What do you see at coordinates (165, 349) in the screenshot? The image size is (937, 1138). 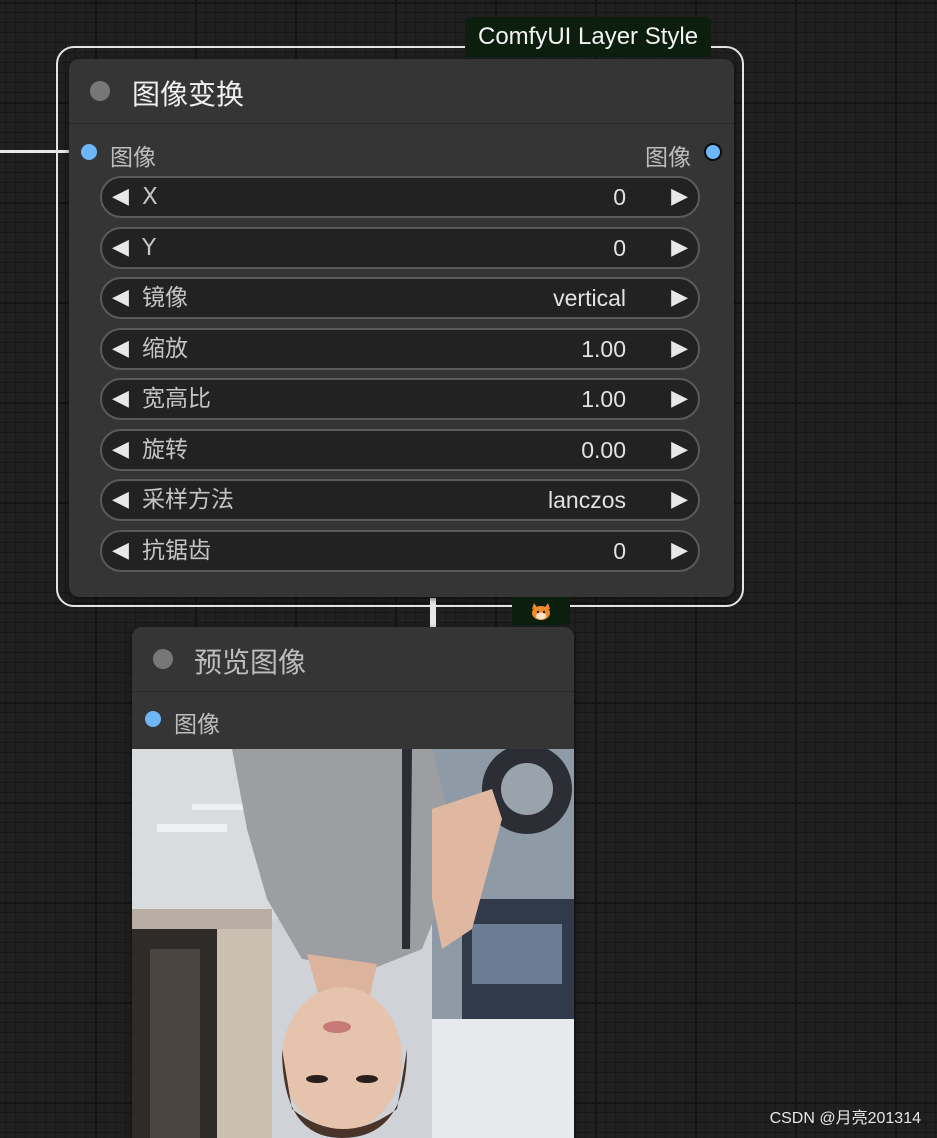 I see `widget-label: 缩放` at bounding box center [165, 349].